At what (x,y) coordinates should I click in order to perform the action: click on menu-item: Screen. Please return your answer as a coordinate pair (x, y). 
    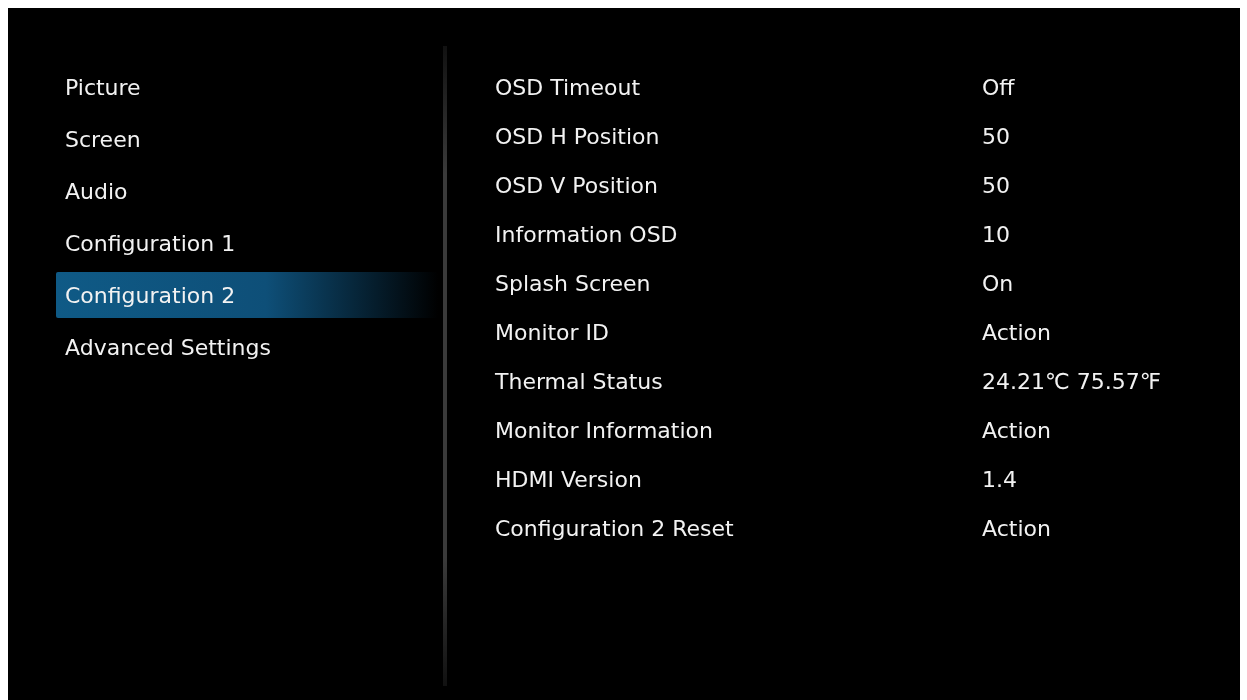
    Looking at the image, I should click on (247, 139).